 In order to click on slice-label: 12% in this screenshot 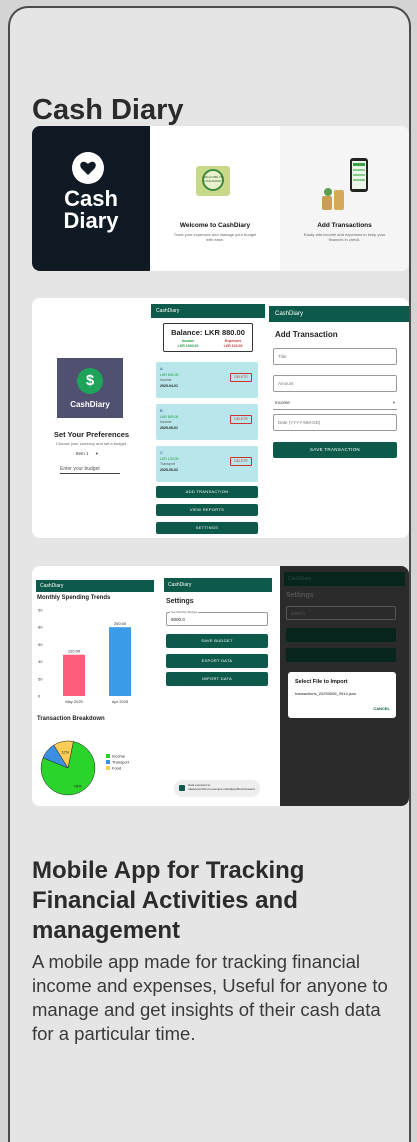, I will do `click(65, 752)`.